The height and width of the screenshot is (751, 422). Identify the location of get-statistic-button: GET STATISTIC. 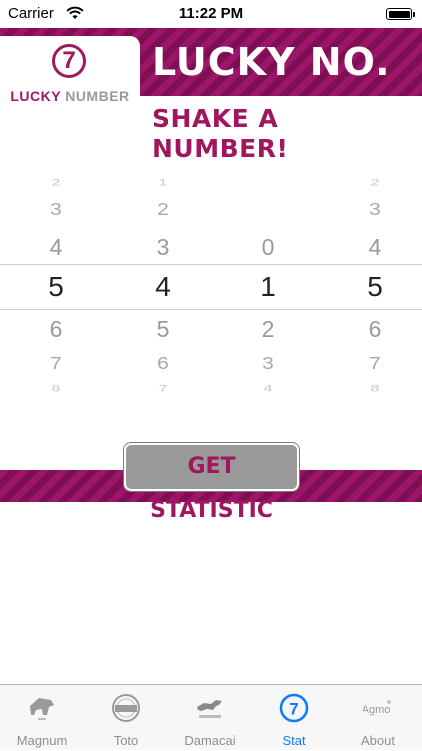
(211, 482).